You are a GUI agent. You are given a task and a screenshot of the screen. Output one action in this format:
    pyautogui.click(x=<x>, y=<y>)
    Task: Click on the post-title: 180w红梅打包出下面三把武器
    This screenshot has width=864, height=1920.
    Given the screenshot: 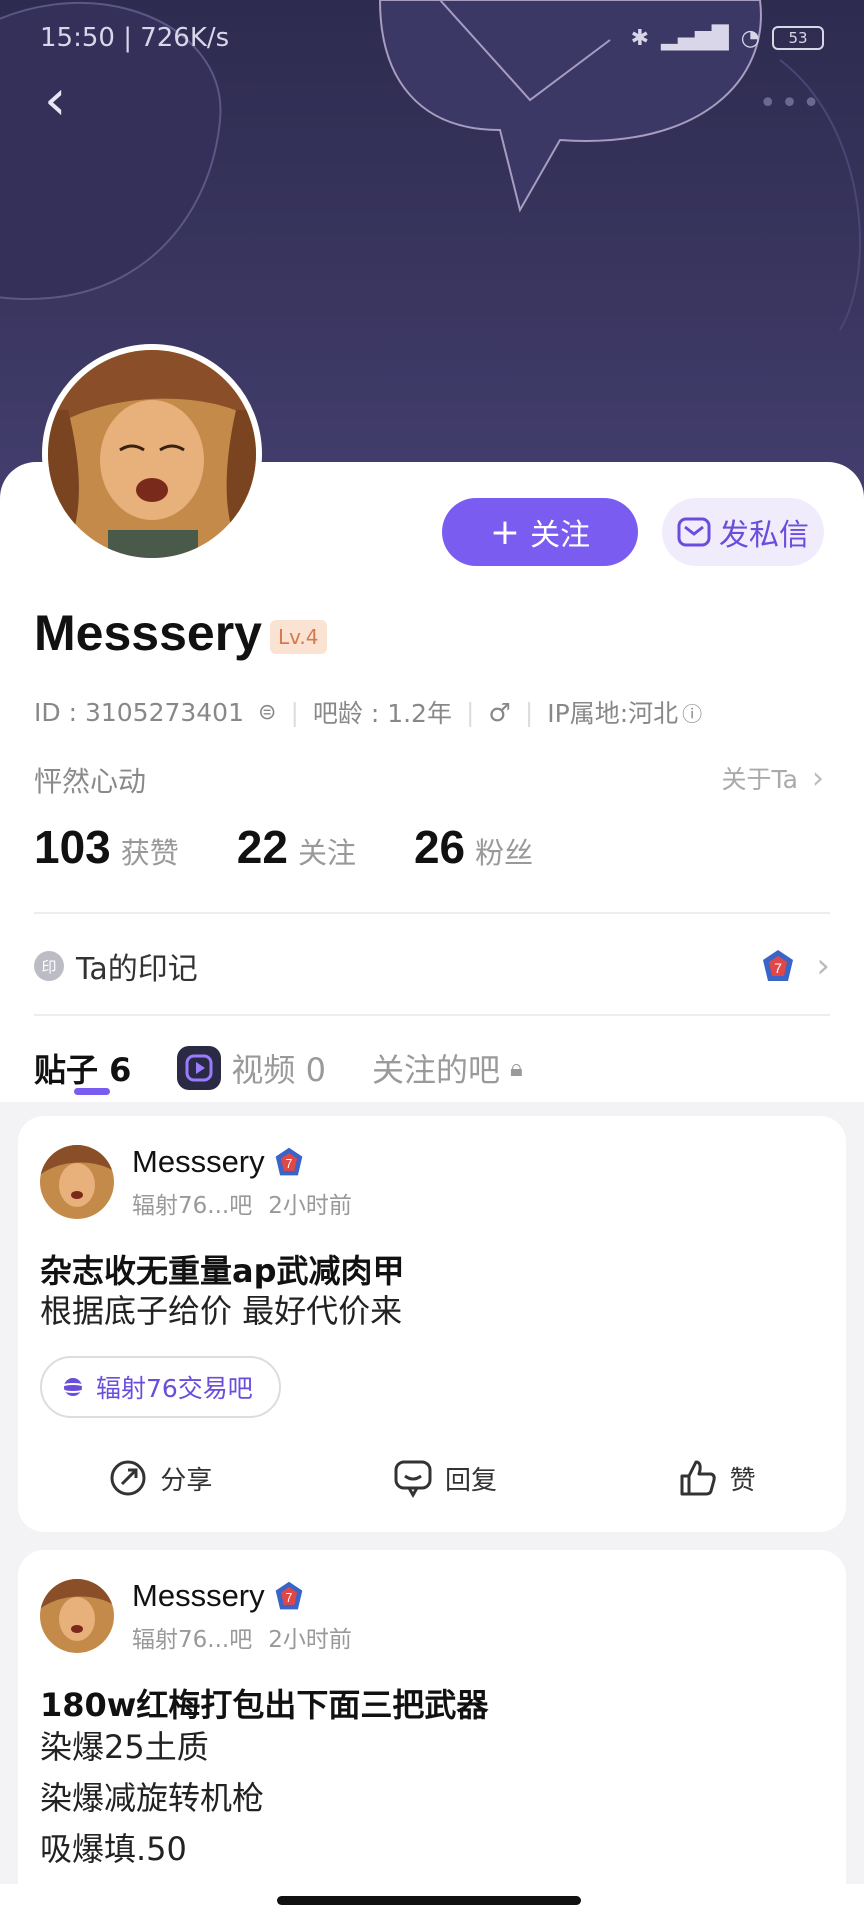 What is the action you would take?
    pyautogui.click(x=264, y=1705)
    